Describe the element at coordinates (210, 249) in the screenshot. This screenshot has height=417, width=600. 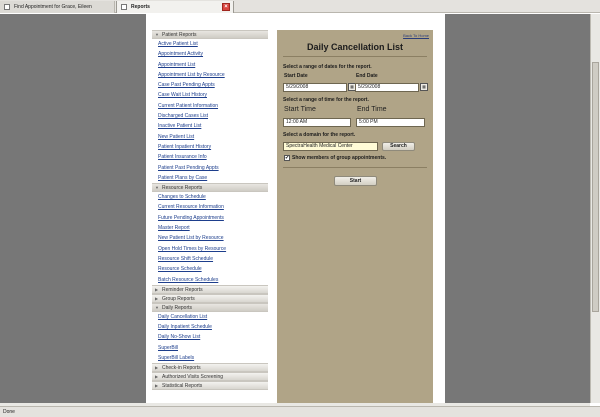
I see `nav-report-link: Open Hold Times by Resource` at that location.